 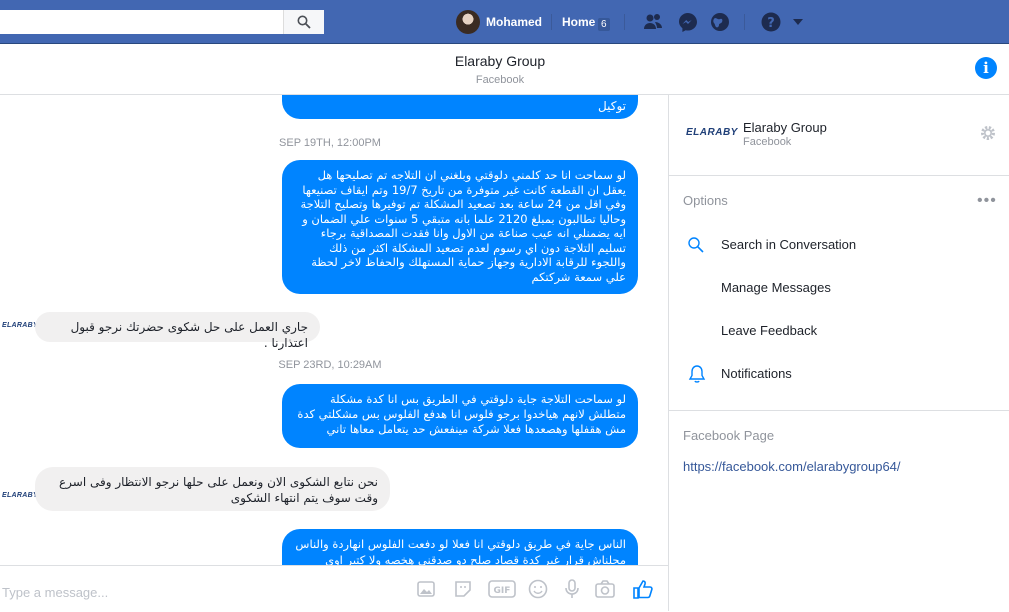 What do you see at coordinates (514, 22) in the screenshot?
I see `user-name: Mohamed` at bounding box center [514, 22].